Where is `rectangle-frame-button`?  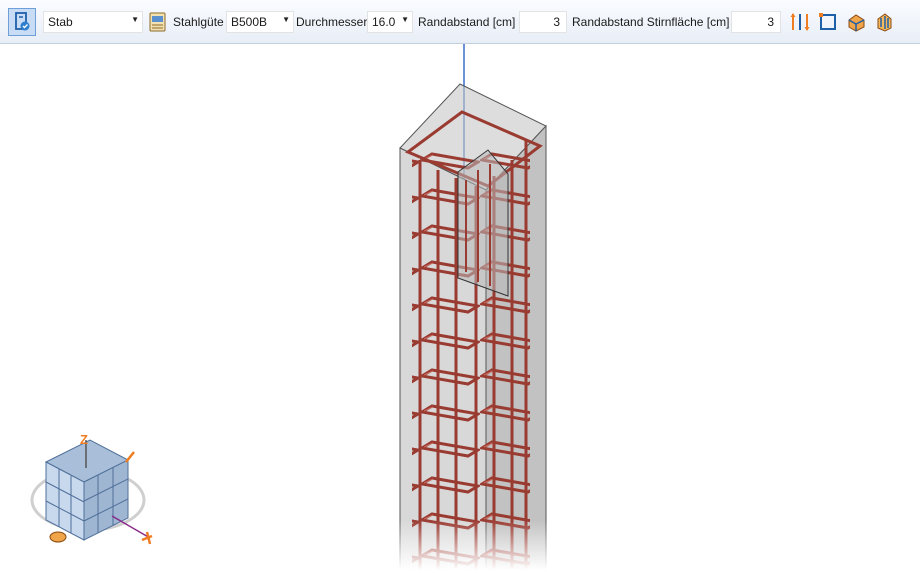
rectangle-frame-button is located at coordinates (828, 22).